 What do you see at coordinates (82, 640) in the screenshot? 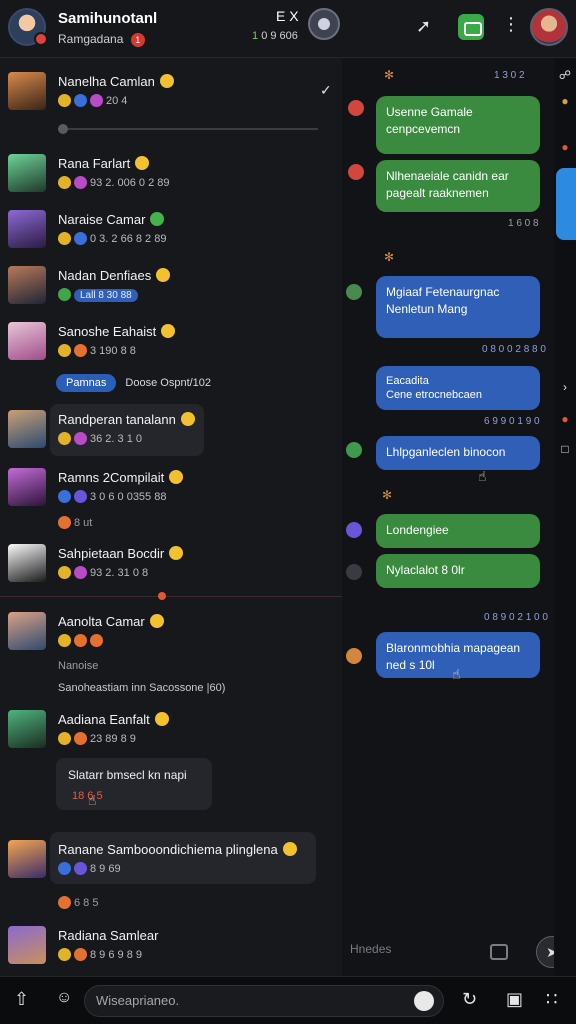
I see `chat-meta` at bounding box center [82, 640].